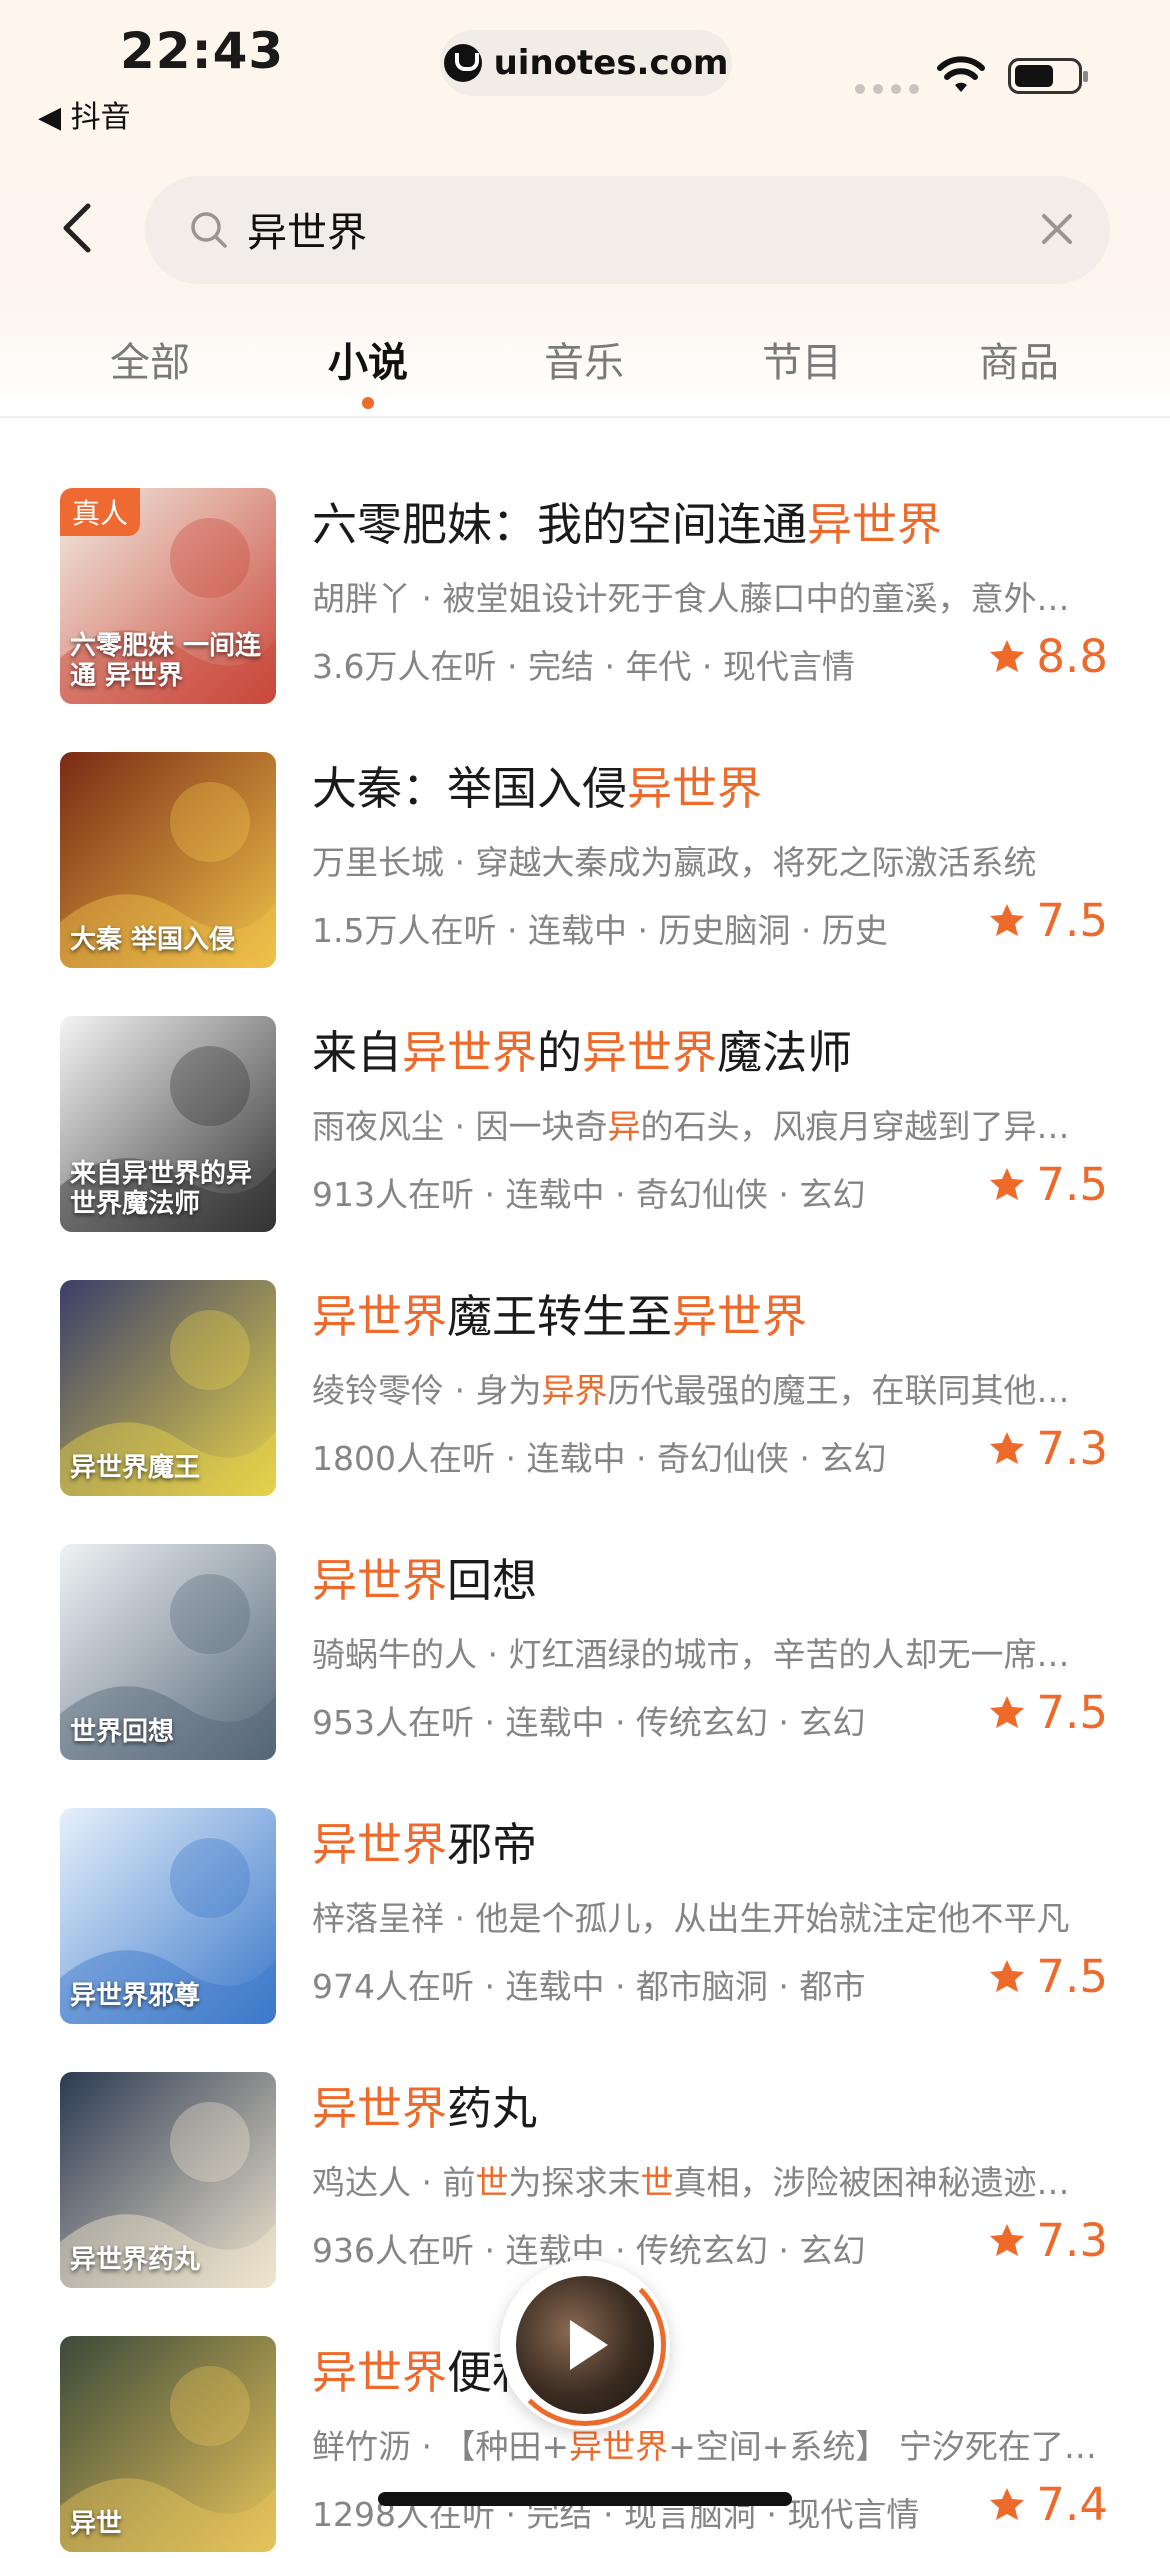 This screenshot has height=2558, width=1170. I want to click on cover-title-text: 六零肥妹 一间连通 异世界, so click(166, 661).